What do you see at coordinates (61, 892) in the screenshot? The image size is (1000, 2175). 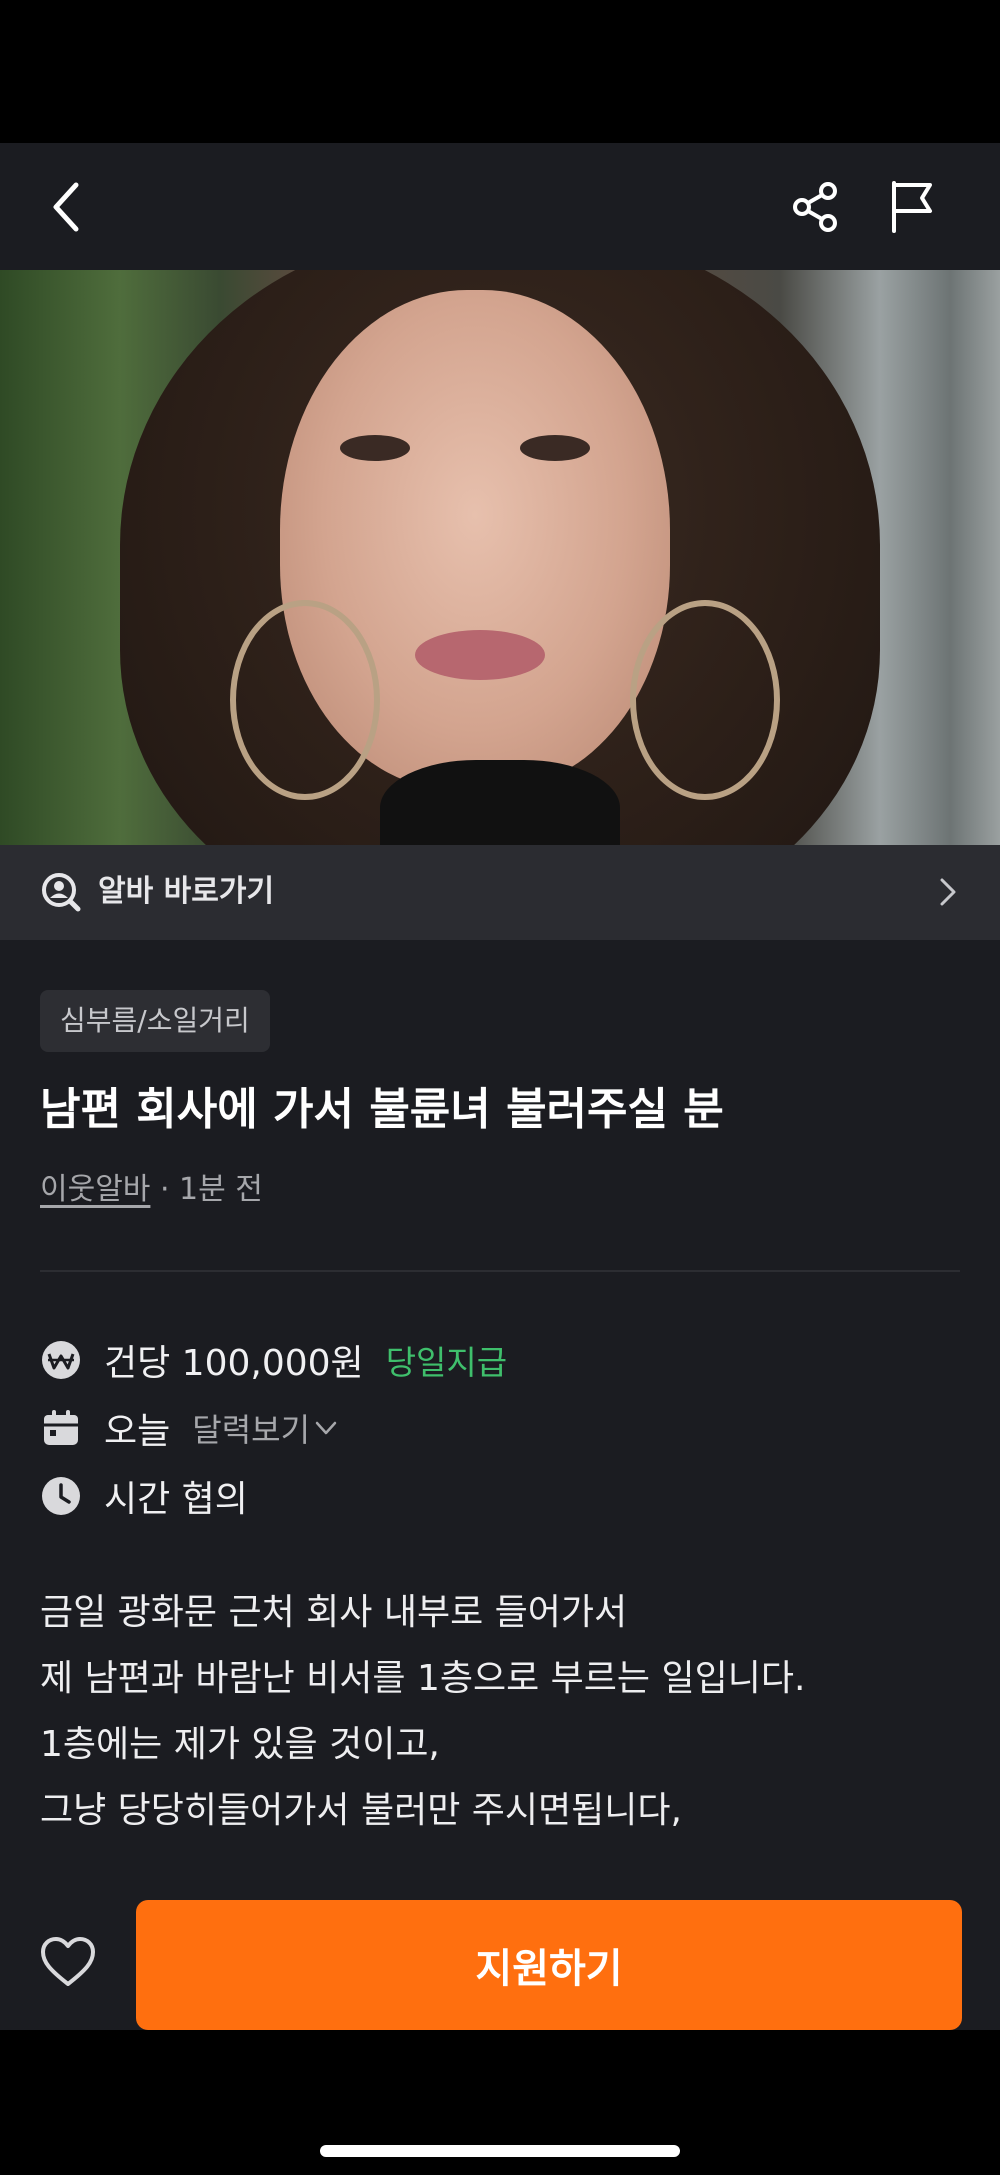 I see `person-search-icon` at bounding box center [61, 892].